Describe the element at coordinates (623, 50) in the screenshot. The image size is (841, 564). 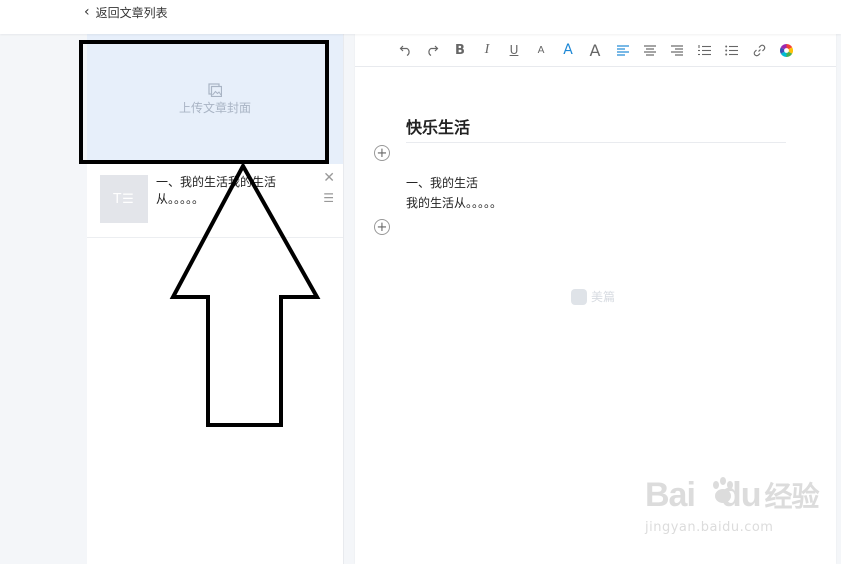
I see `align-left-icon` at that location.